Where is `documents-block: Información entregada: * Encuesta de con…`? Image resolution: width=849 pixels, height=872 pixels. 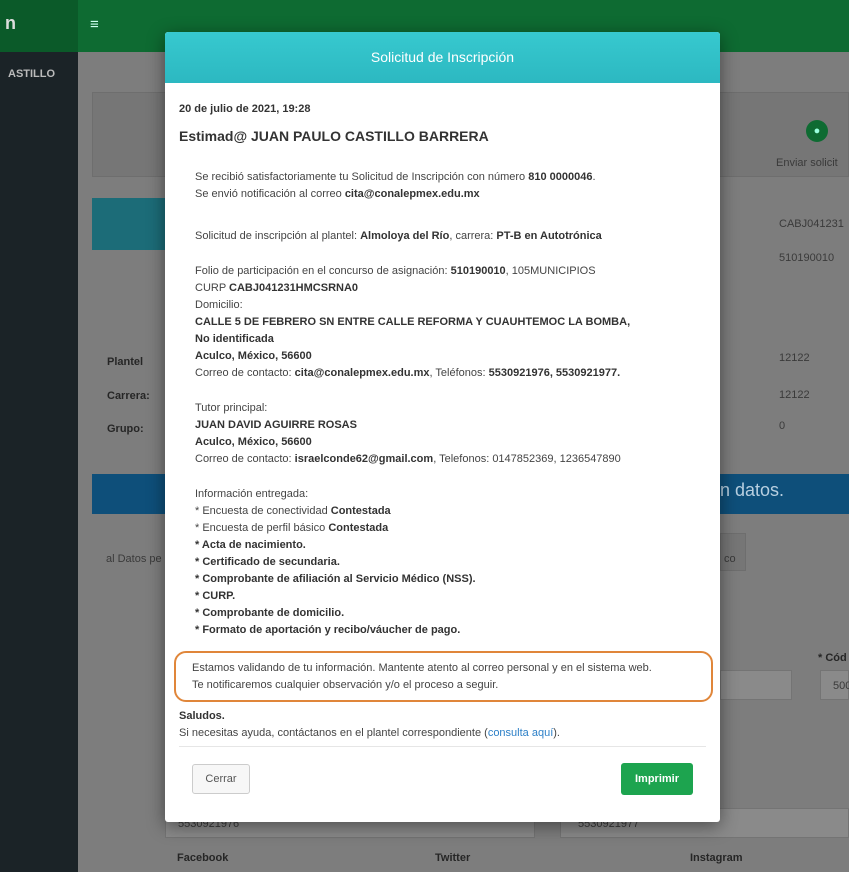
documents-block: Información entregada: * Encuesta de con… is located at coordinates (450, 562).